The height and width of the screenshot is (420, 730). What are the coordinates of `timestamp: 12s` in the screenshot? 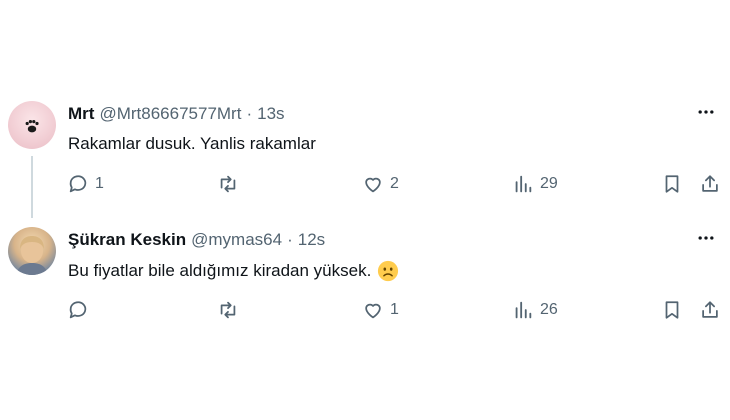 It's located at (311, 240).